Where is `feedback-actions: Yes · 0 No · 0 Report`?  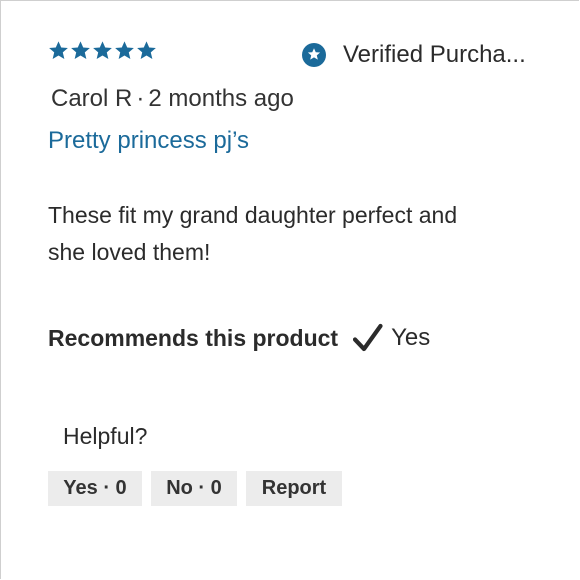 feedback-actions: Yes · 0 No · 0 Report is located at coordinates (195, 488).